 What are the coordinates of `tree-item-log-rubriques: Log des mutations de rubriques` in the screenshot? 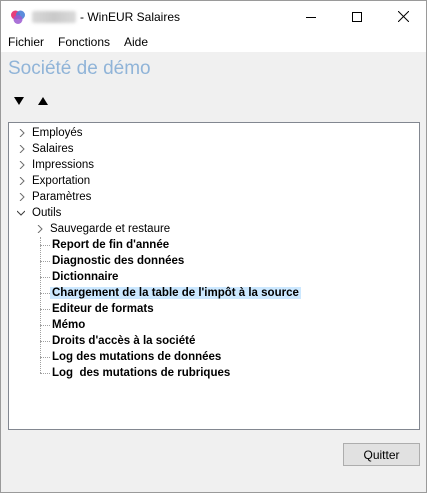 It's located at (141, 373).